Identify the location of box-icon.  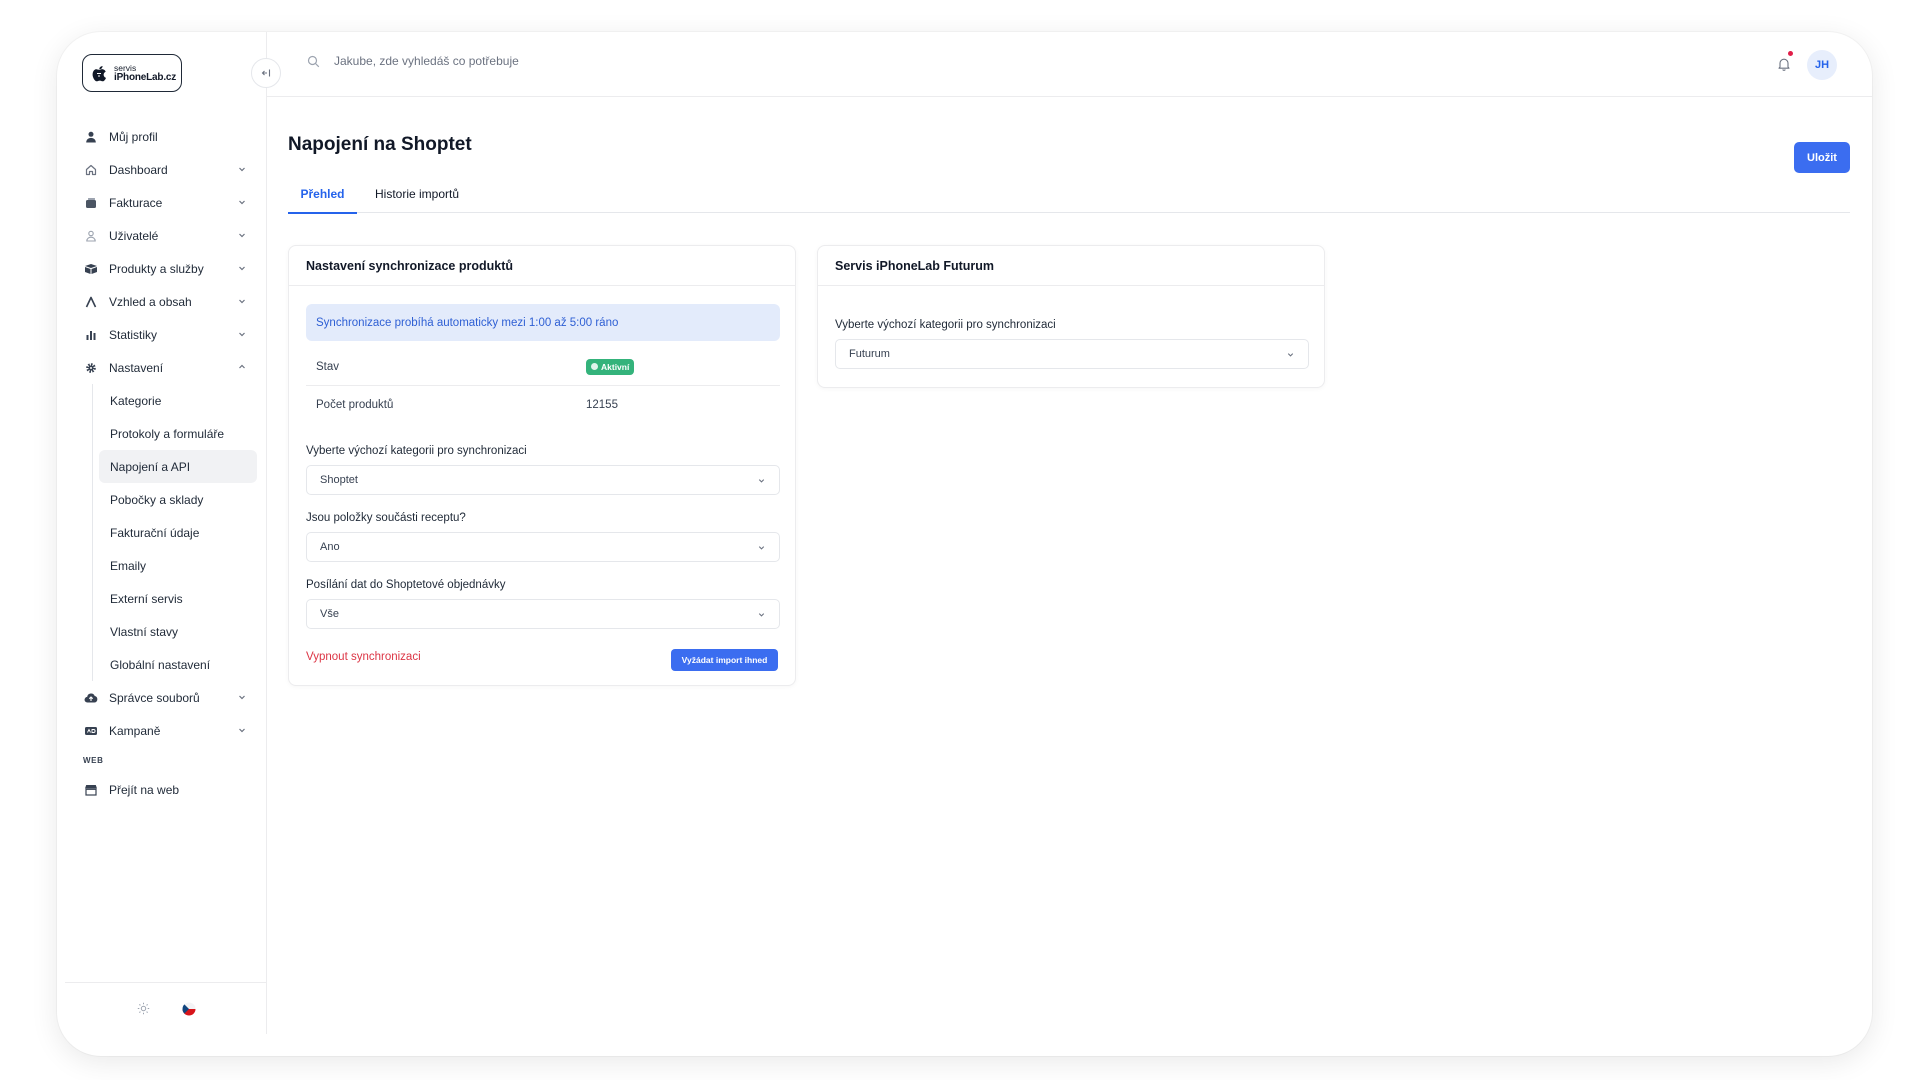
(91, 269).